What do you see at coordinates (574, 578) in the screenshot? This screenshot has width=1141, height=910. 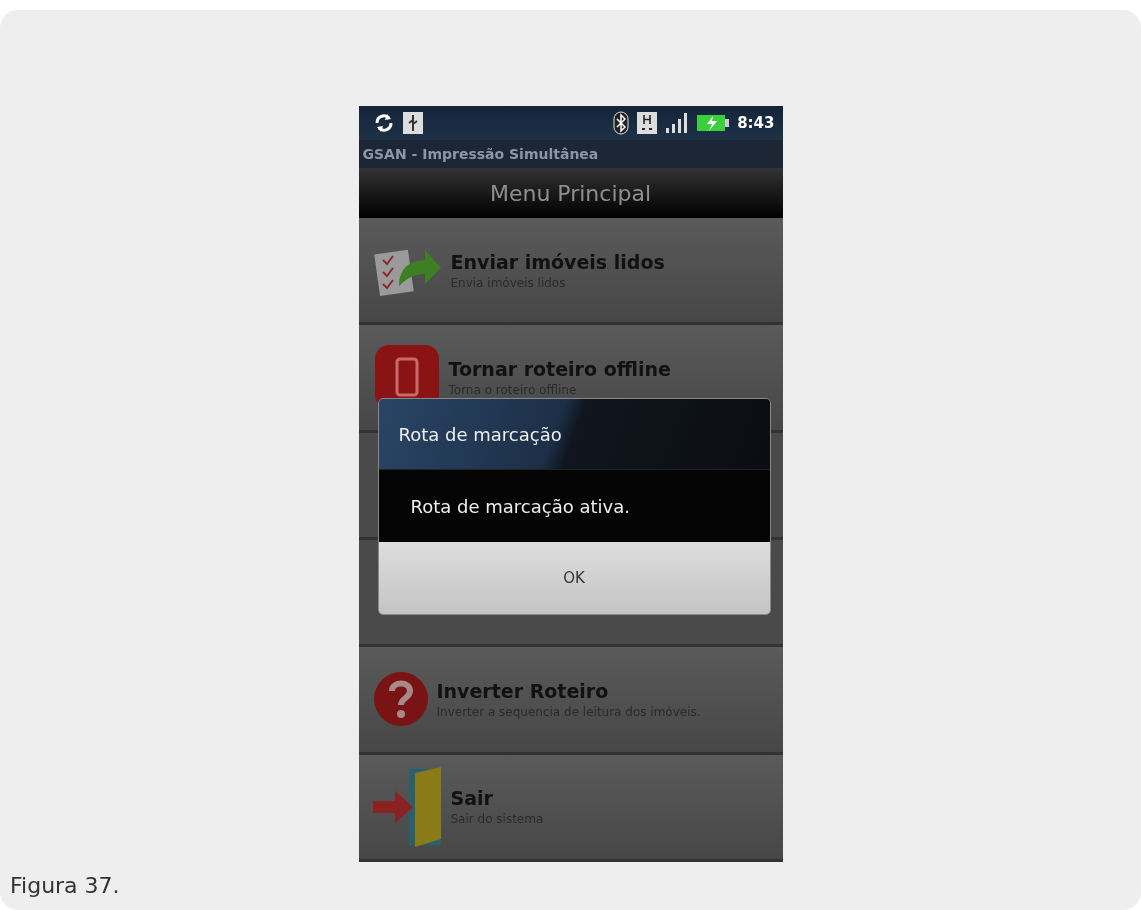 I see `ok-button: OK` at bounding box center [574, 578].